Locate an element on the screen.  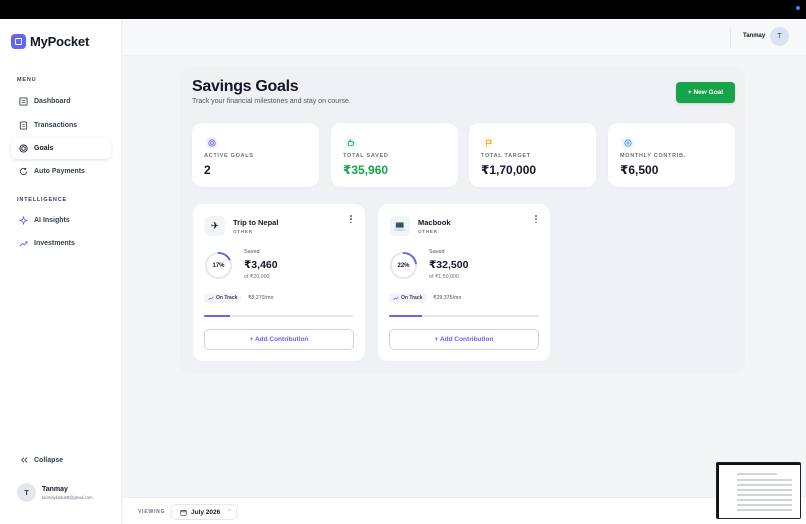
sidebar-item-label: Dashboard is located at coordinates (52, 101).